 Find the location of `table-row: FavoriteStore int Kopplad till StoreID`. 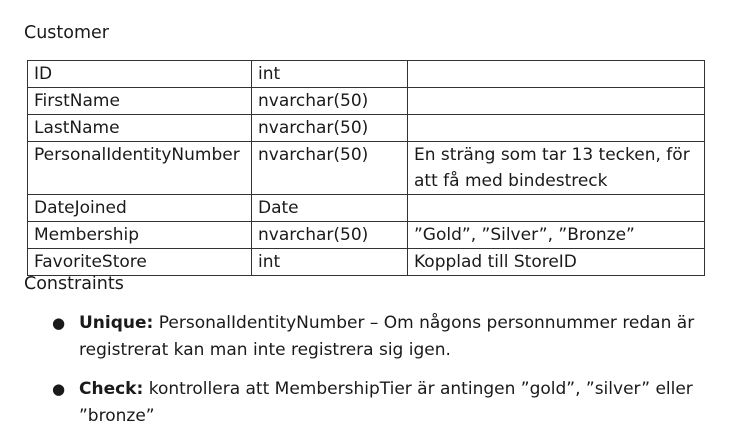

table-row: FavoriteStore int Kopplad till StoreID is located at coordinates (366, 262).